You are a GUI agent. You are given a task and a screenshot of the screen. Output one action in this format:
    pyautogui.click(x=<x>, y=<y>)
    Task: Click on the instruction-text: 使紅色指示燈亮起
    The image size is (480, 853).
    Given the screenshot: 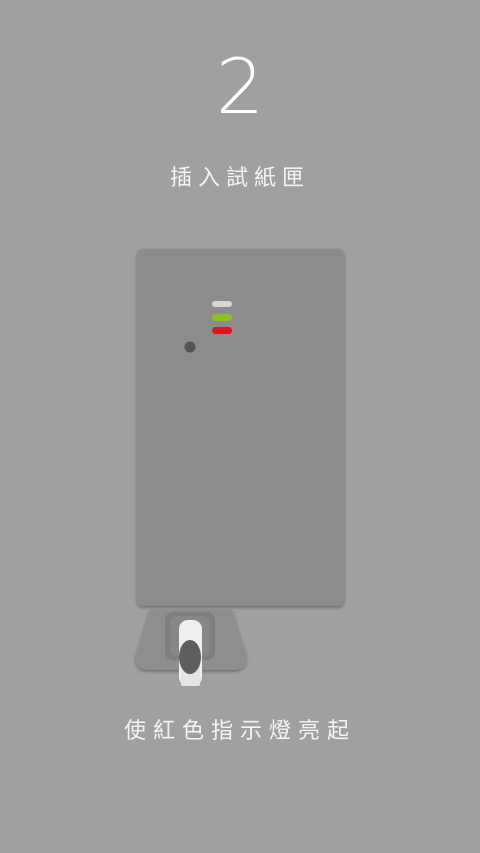 What is the action you would take?
    pyautogui.click(x=239, y=731)
    